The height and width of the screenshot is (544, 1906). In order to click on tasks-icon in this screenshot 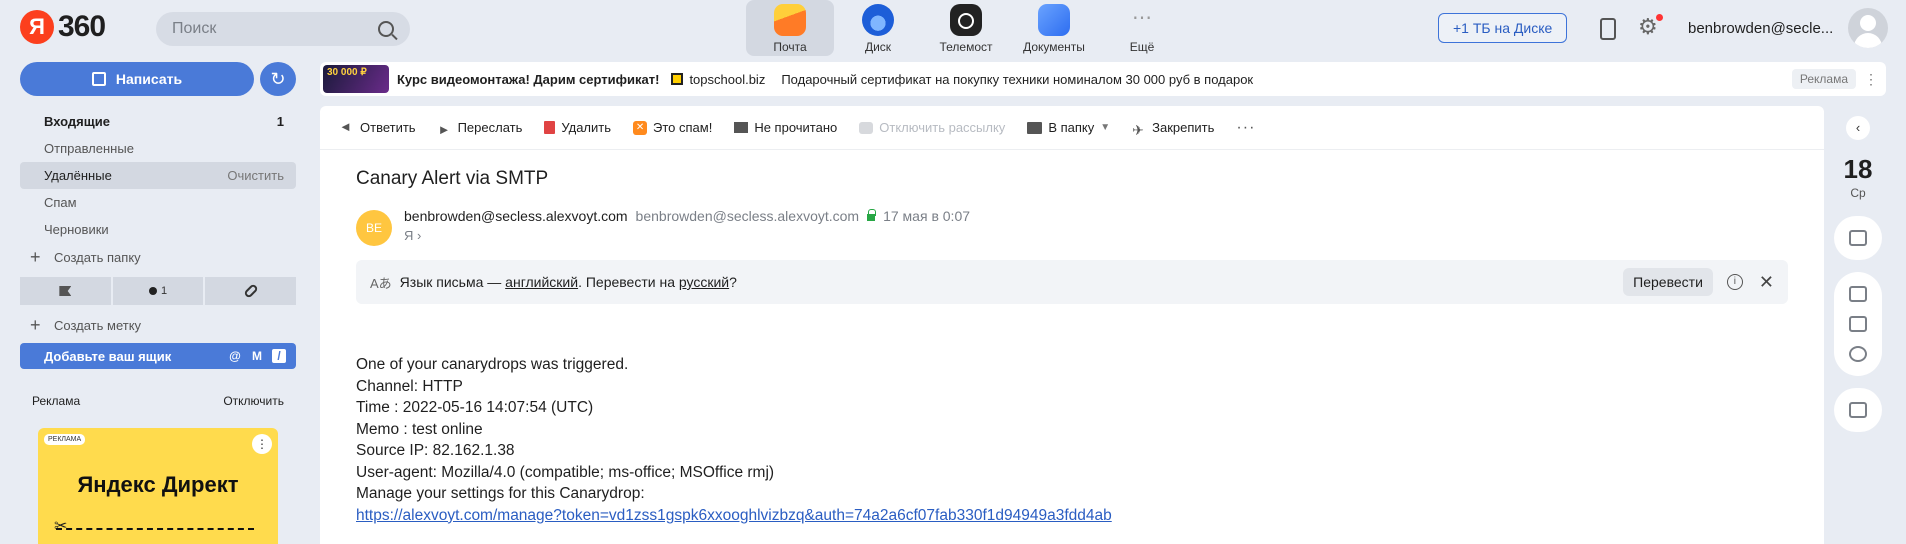, I will do `click(1858, 410)`.